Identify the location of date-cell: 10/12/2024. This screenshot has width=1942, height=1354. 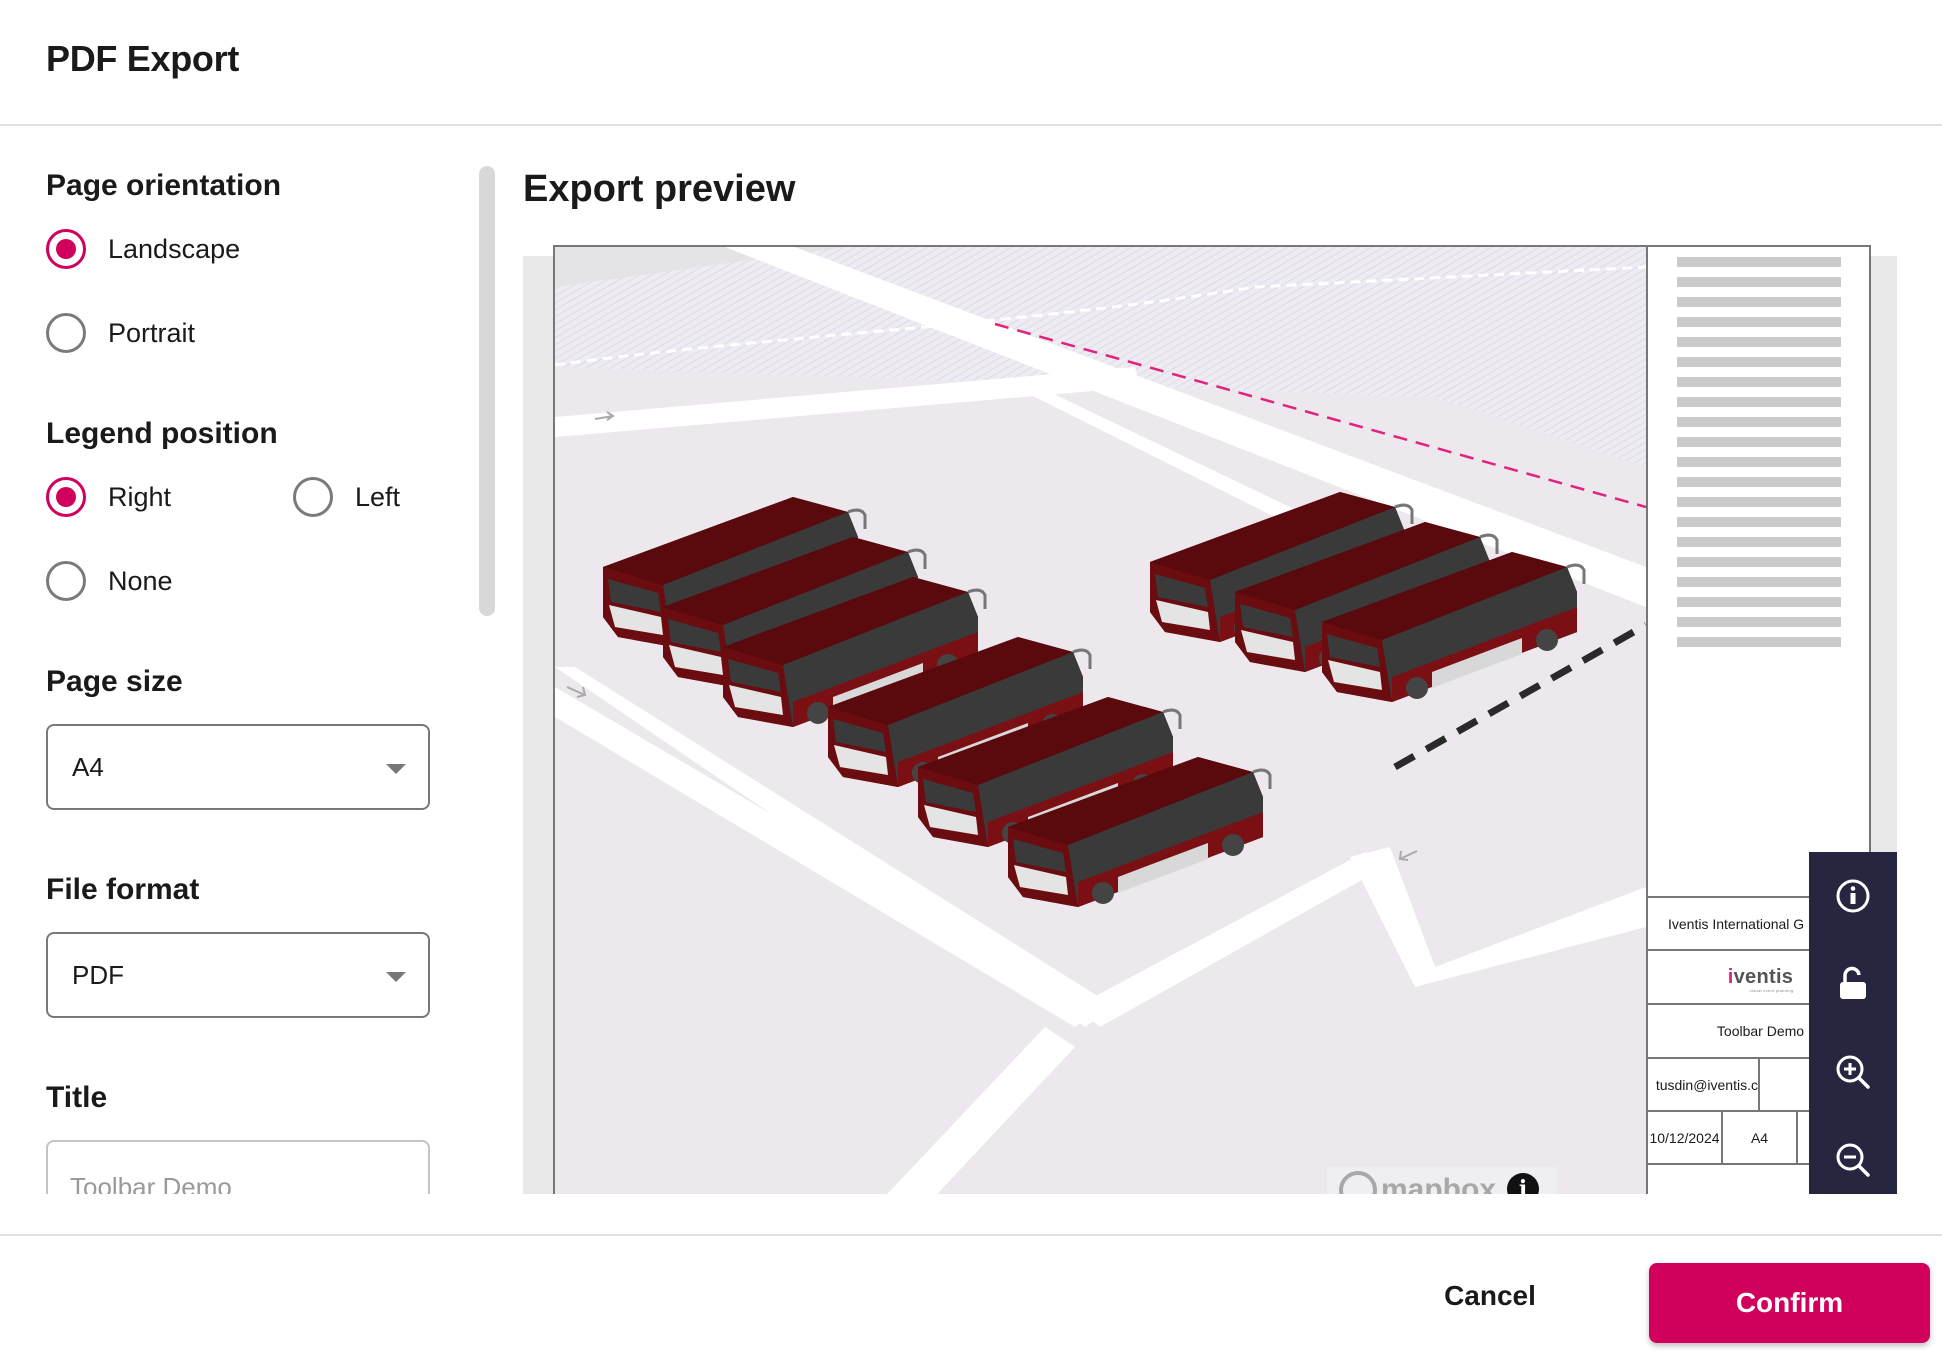
(1685, 1137).